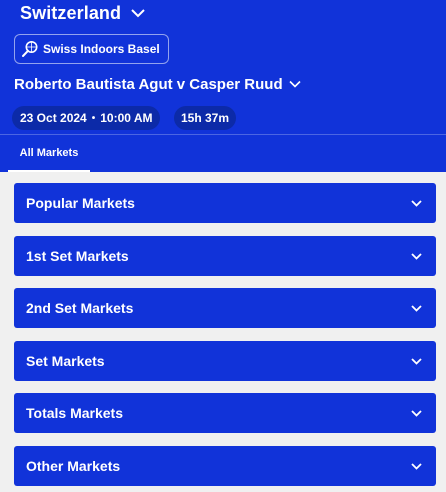 This screenshot has width=446, height=492. What do you see at coordinates (53, 118) in the screenshot?
I see `event-date: 23 Oct 2024` at bounding box center [53, 118].